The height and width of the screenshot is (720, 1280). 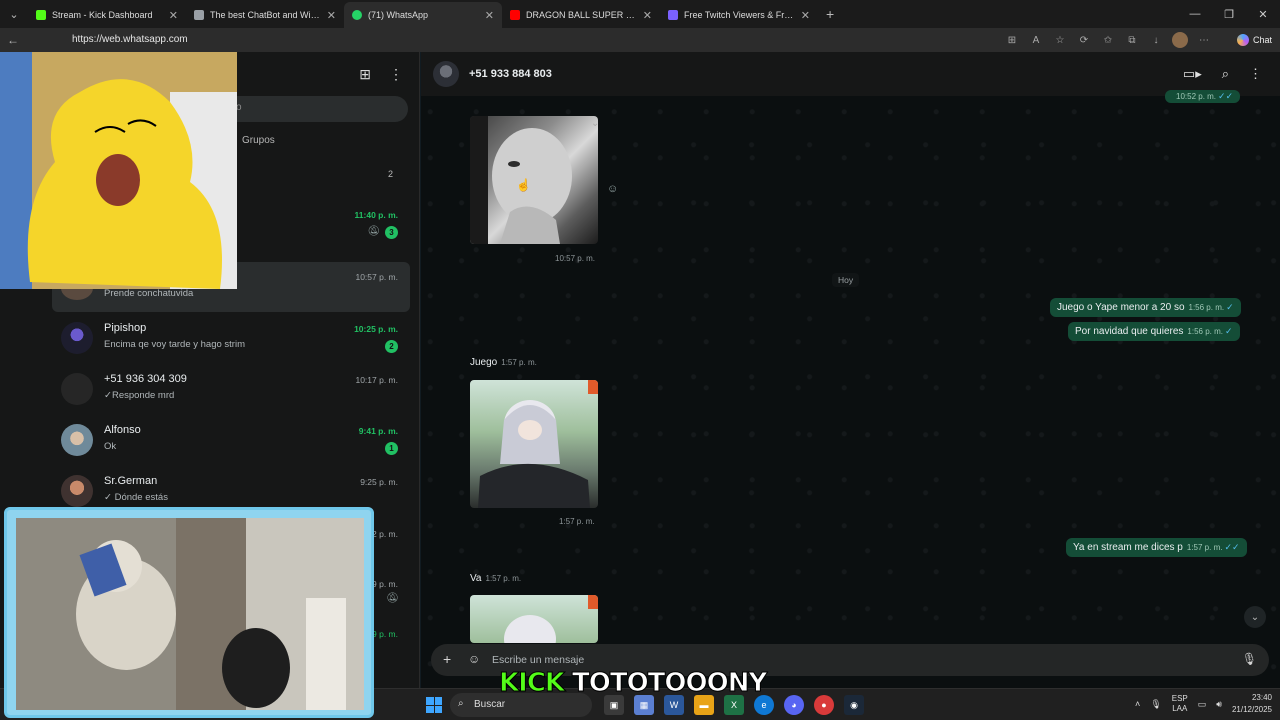 What do you see at coordinates (581, 15) in the screenshot?
I see `tab-dragon-ball: DRAGON BALL SUPER OP 2 - ✕` at bounding box center [581, 15].